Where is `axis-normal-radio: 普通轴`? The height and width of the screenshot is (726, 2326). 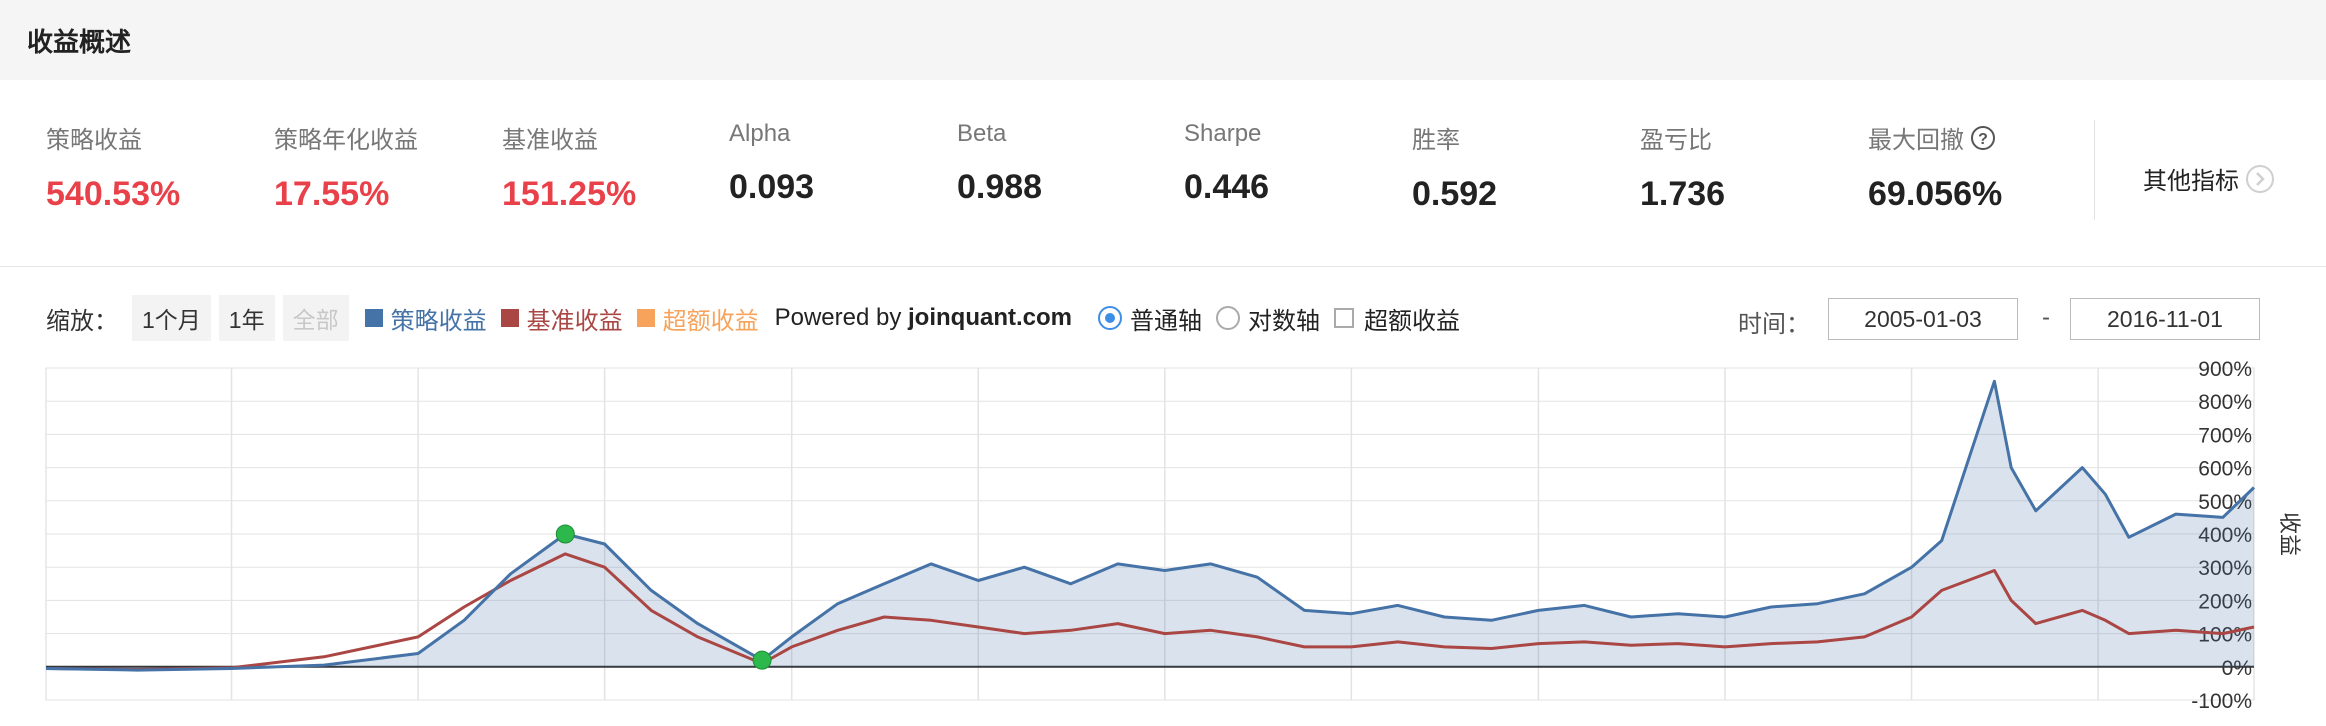 axis-normal-radio: 普通轴 is located at coordinates (1150, 318).